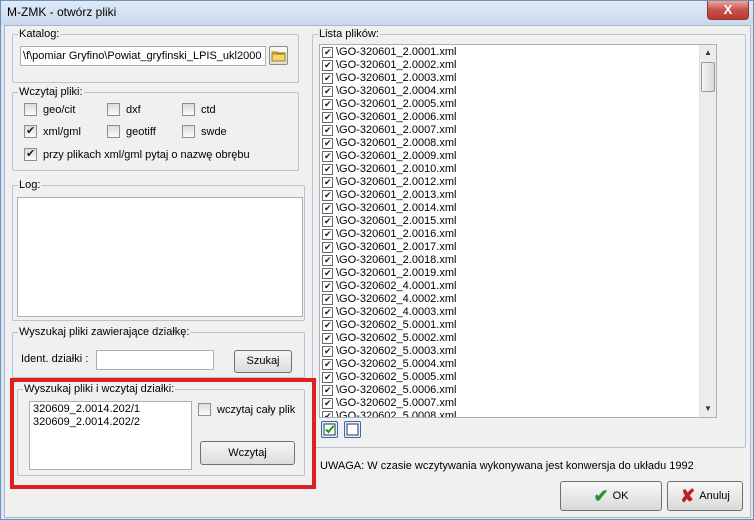 The width and height of the screenshot is (754, 520). I want to click on list-item: \GO-320601_2.0005.xml, so click(389, 104).